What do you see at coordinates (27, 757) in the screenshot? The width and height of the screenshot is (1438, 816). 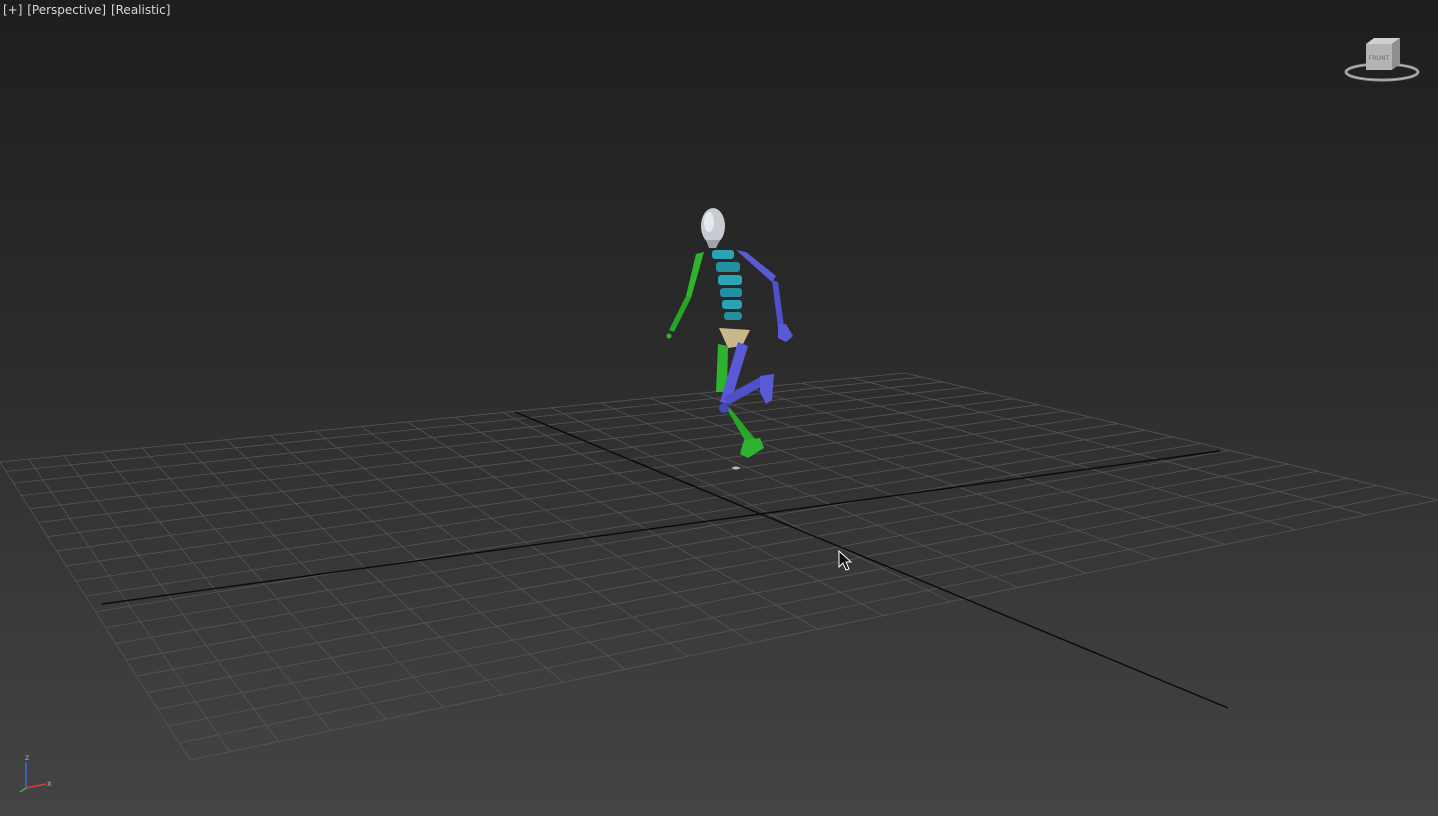 I see `axis-z-label: z` at bounding box center [27, 757].